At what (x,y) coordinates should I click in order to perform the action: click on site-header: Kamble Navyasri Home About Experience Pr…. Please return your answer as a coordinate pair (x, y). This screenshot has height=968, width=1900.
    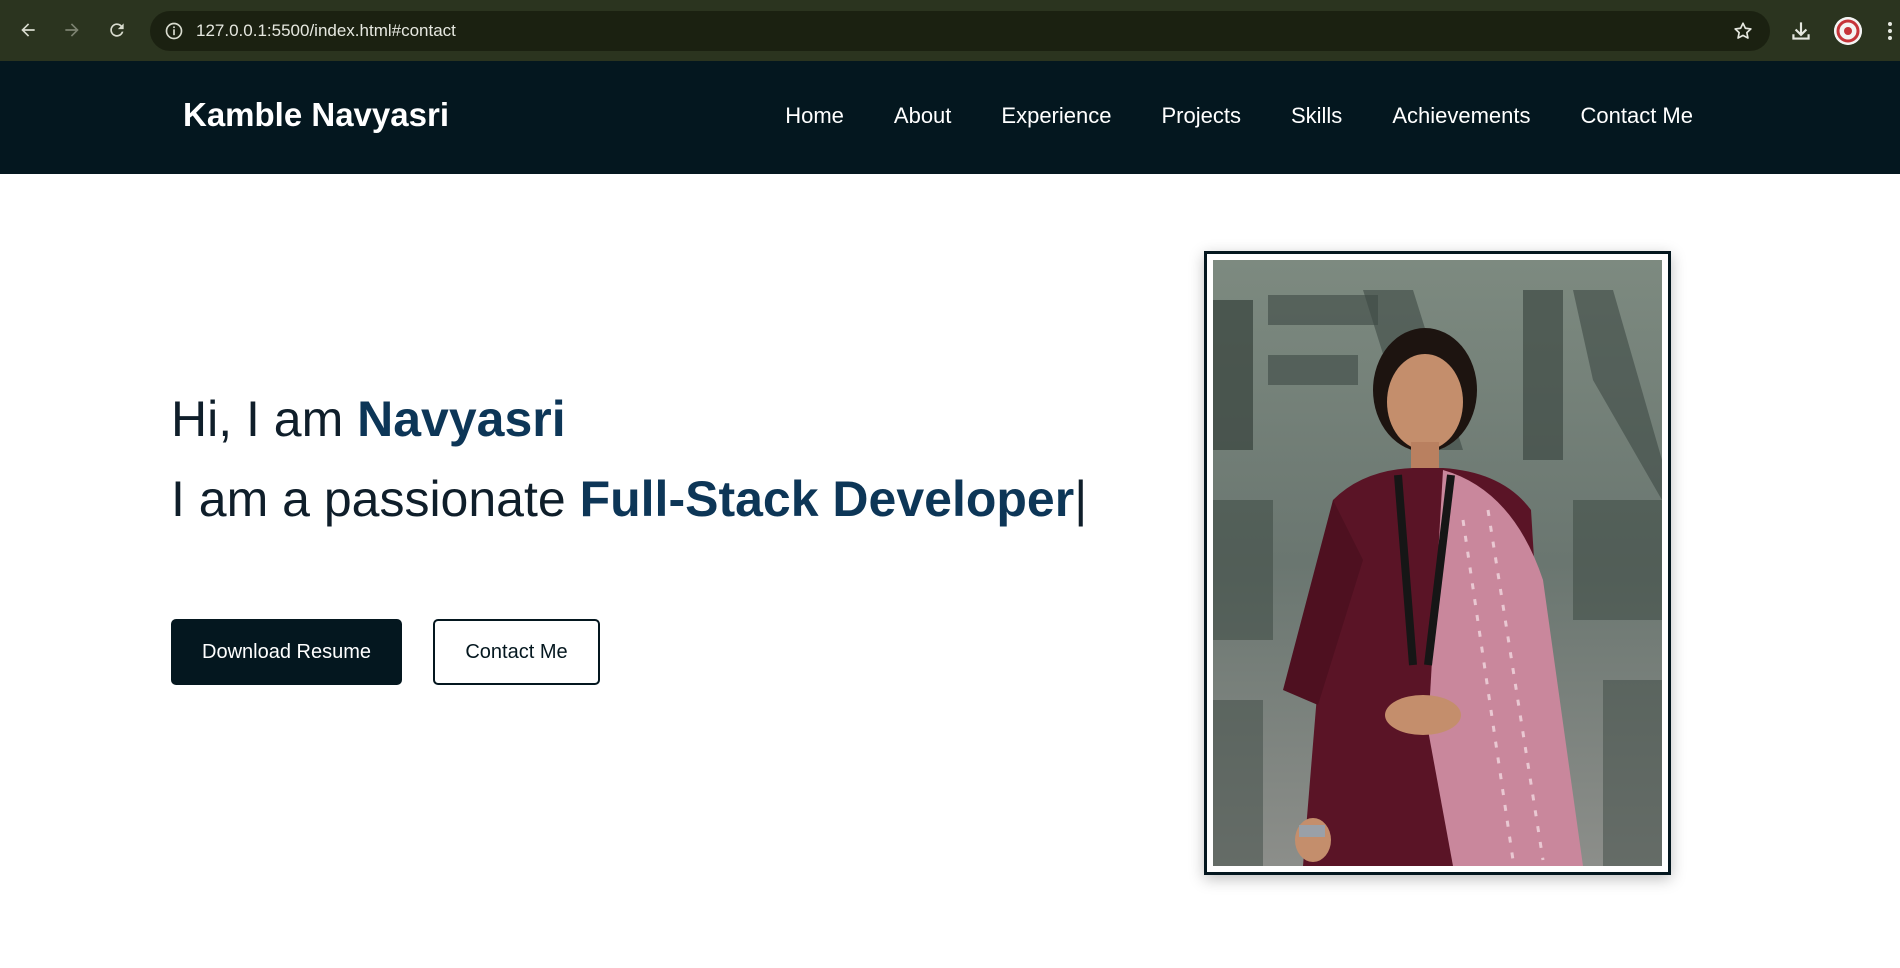
    Looking at the image, I should click on (950, 117).